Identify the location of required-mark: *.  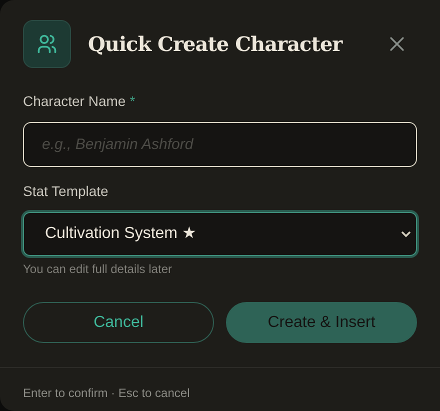
(133, 101).